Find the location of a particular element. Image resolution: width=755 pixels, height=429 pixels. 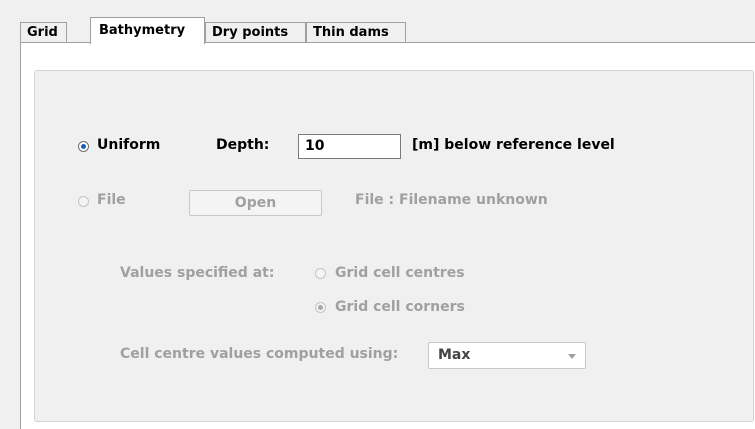

uniform-radio is located at coordinates (83, 146).